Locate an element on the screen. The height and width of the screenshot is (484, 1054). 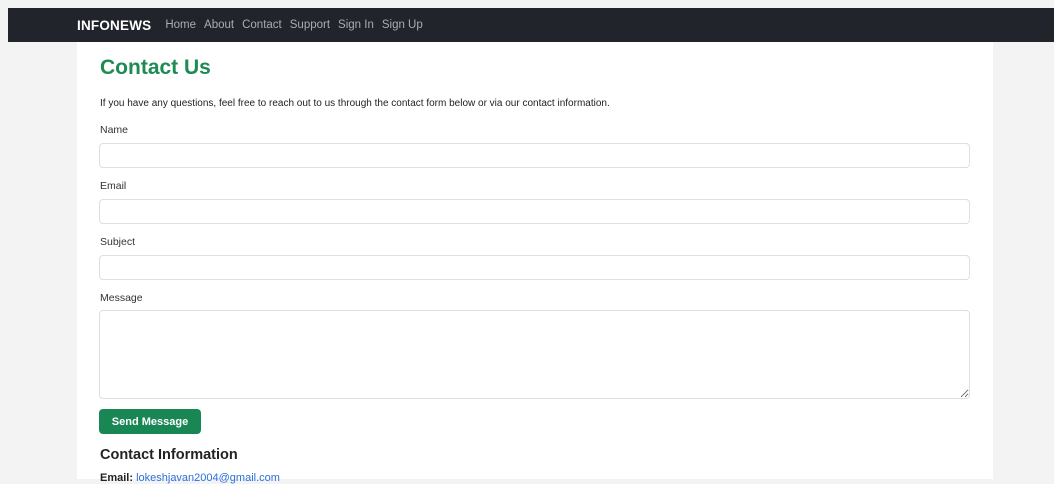
nav-link-home: Home is located at coordinates (180, 25).